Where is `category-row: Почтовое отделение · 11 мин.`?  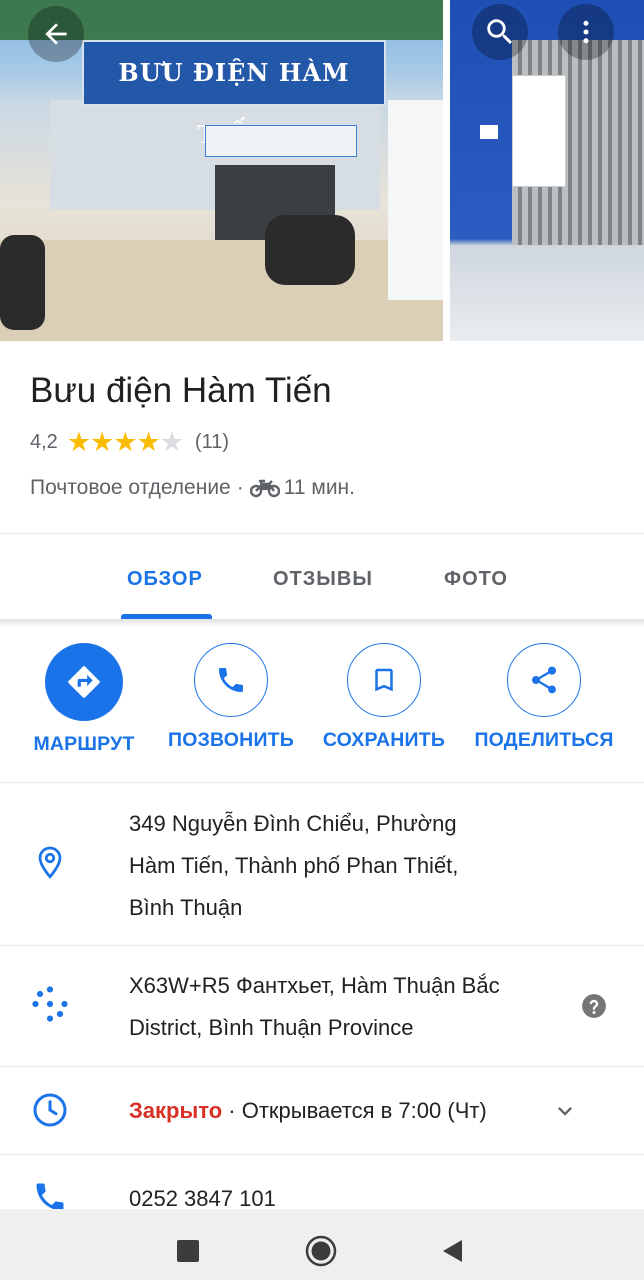
category-row: Почтовое отделение · 11 мин. is located at coordinates (192, 488).